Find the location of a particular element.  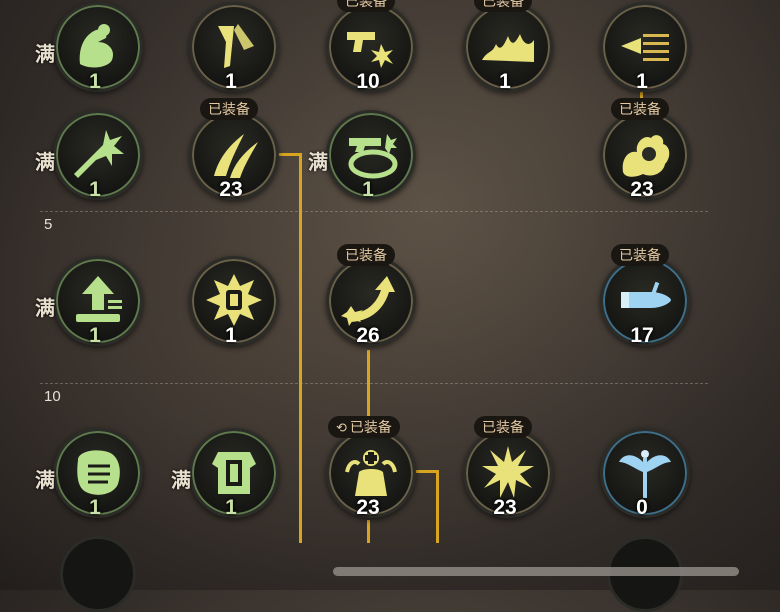

scrollbar is located at coordinates (536, 571).